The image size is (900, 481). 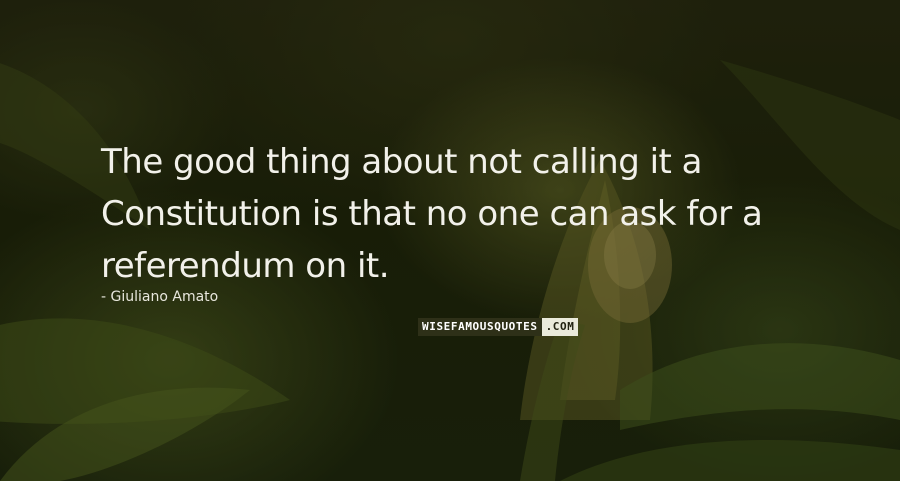 What do you see at coordinates (164, 297) in the screenshot?
I see `author-name: Giuliano Amato` at bounding box center [164, 297].